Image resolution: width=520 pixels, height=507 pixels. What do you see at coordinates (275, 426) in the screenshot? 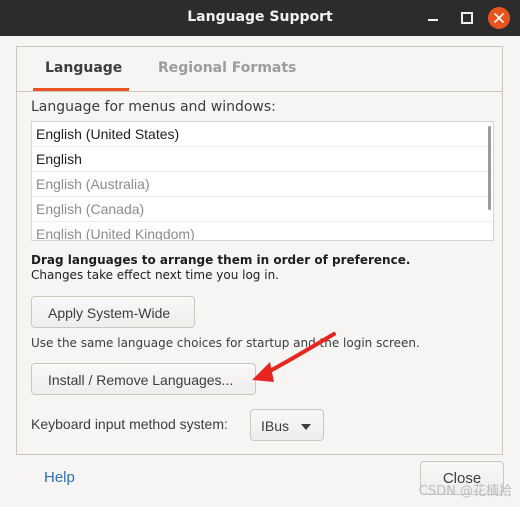
I see `keyboard-input-value: IBus` at bounding box center [275, 426].